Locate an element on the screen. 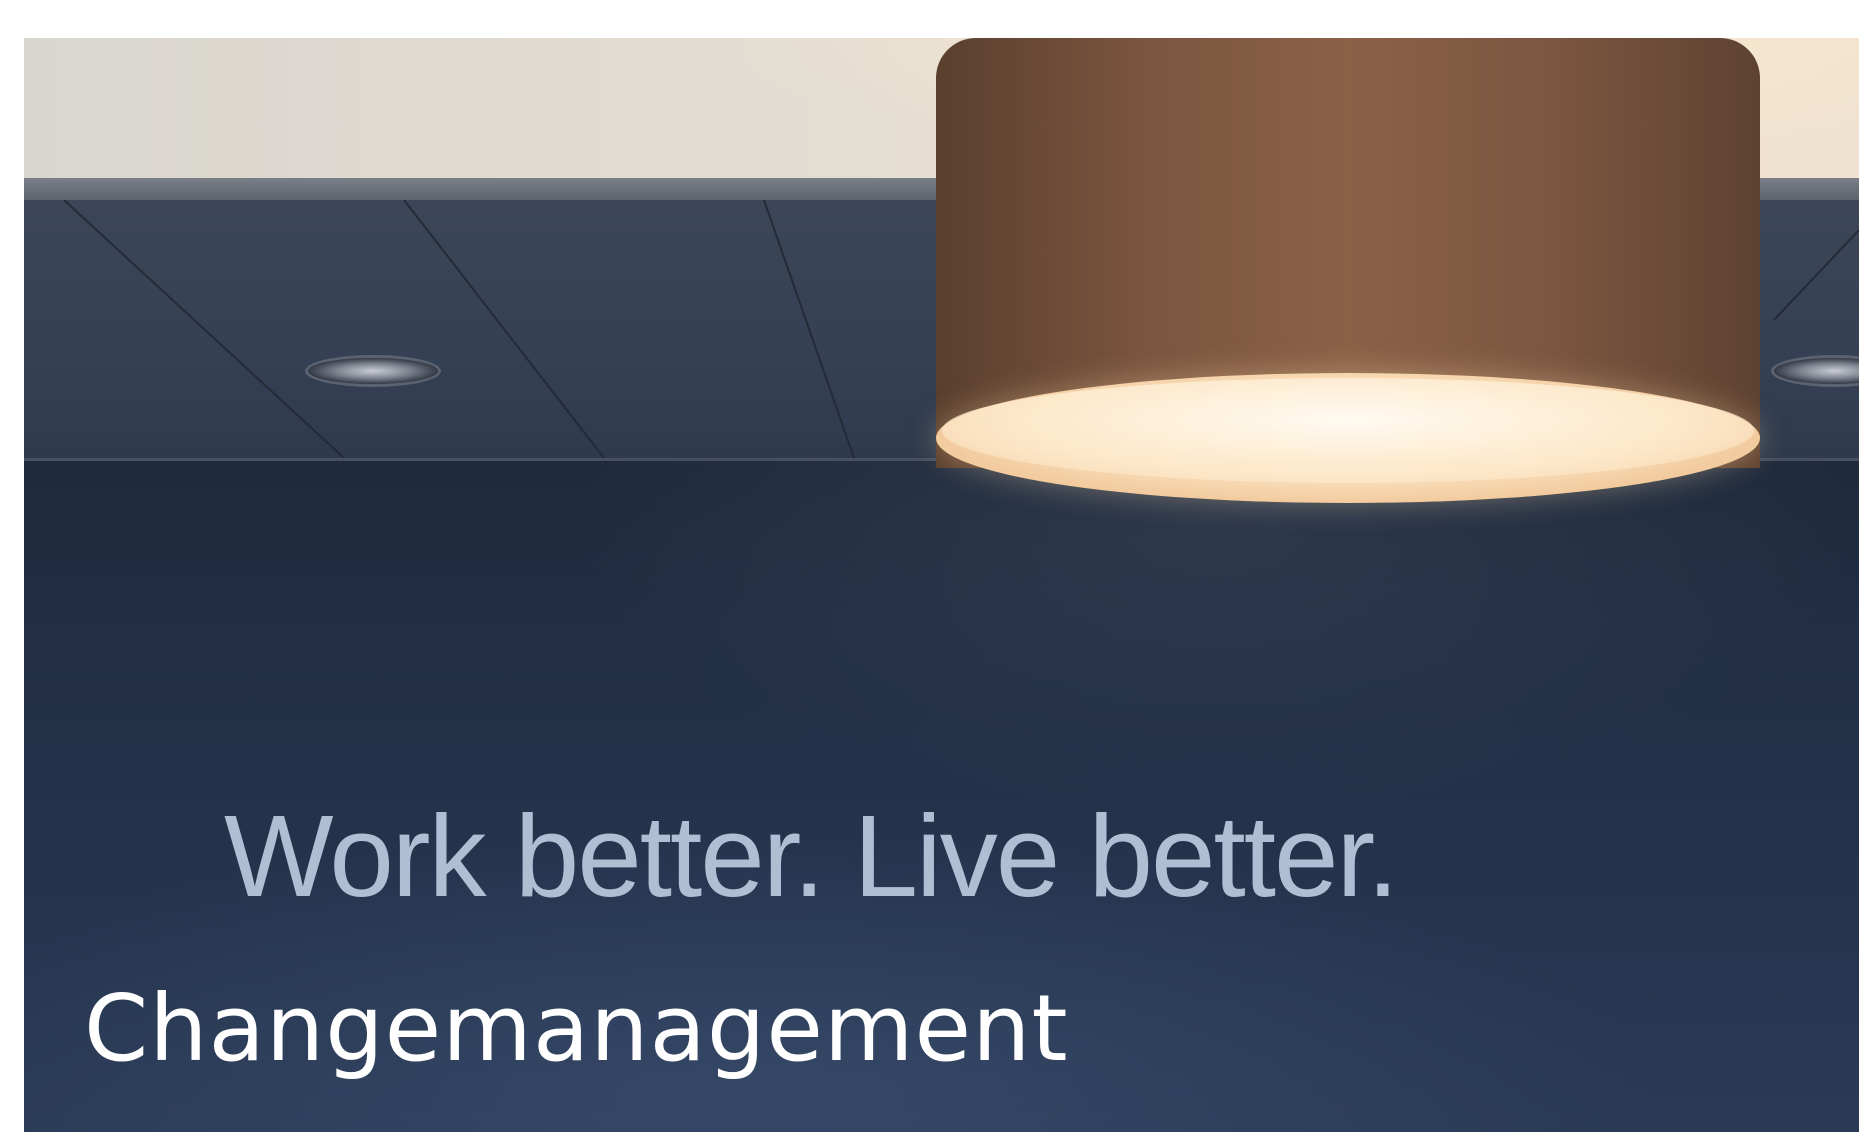  recessed-spotlight is located at coordinates (373, 371).